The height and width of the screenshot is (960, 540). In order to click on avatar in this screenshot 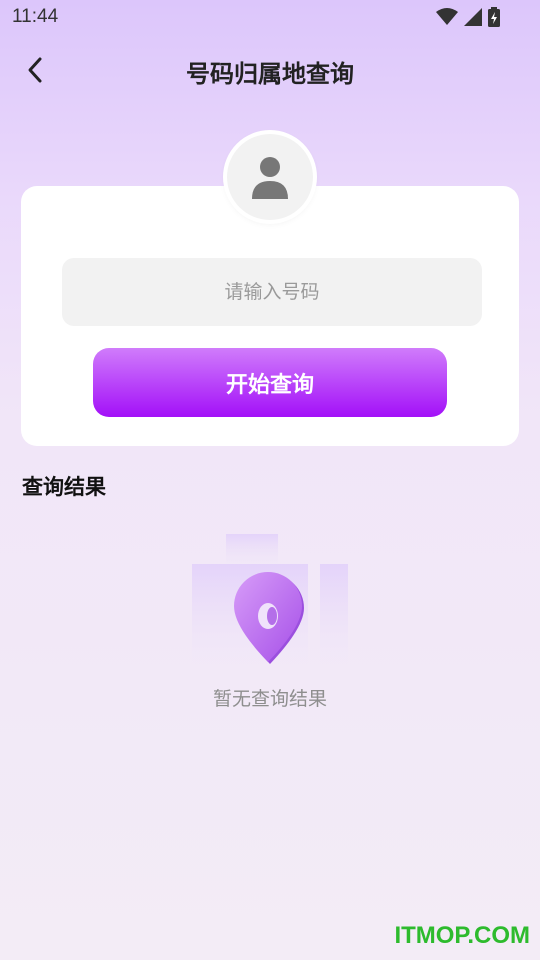, I will do `click(270, 177)`.